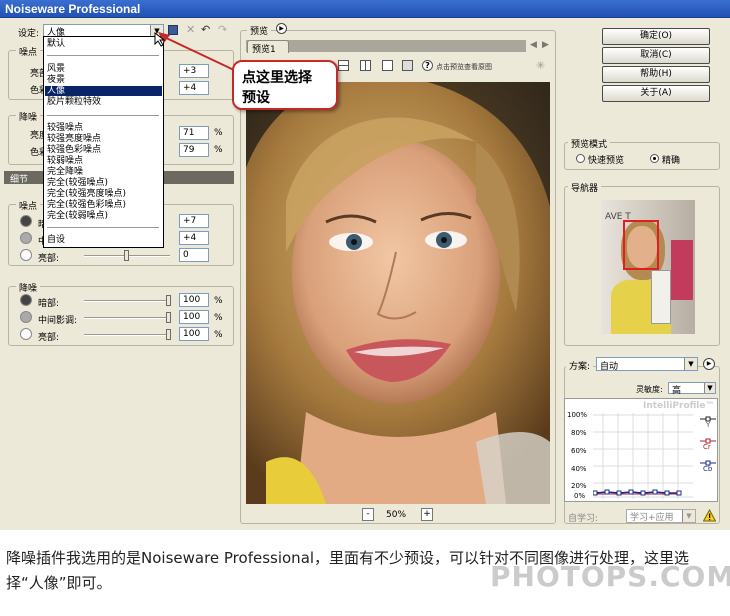 The image size is (730, 616). I want to click on callout-line-1: 点这里选择, so click(277, 78).